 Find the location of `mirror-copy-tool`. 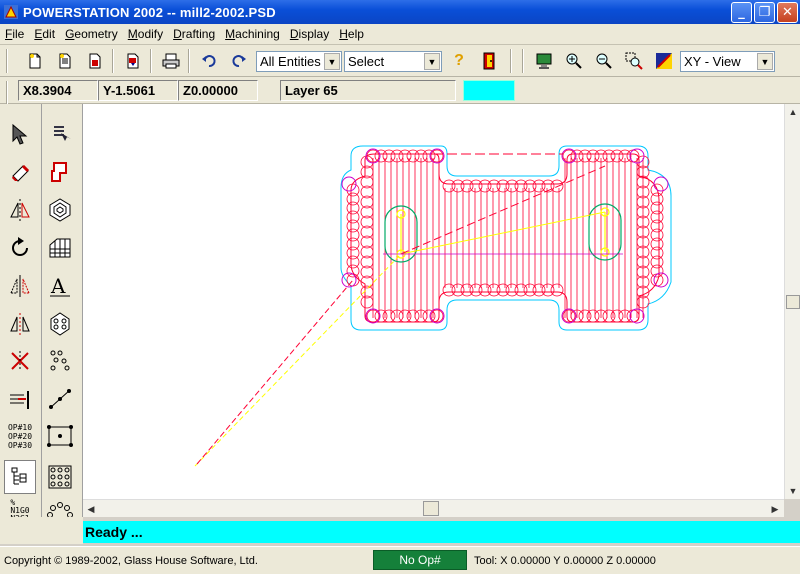

mirror-copy-tool is located at coordinates (20, 286).